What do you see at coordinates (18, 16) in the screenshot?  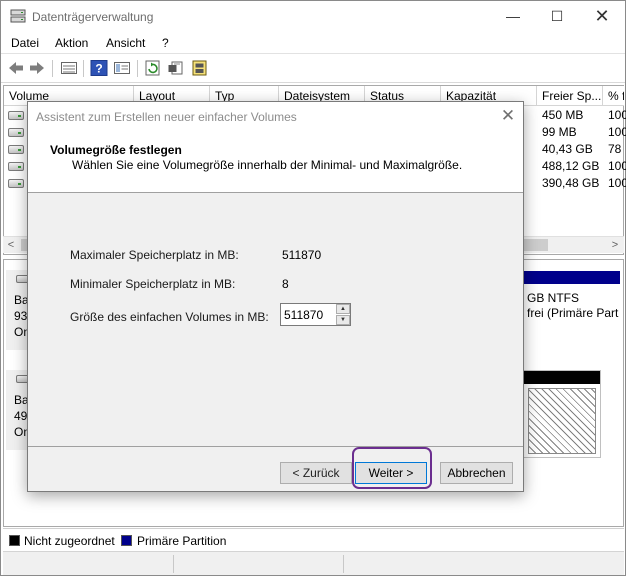 I see `disk-management-icon` at bounding box center [18, 16].